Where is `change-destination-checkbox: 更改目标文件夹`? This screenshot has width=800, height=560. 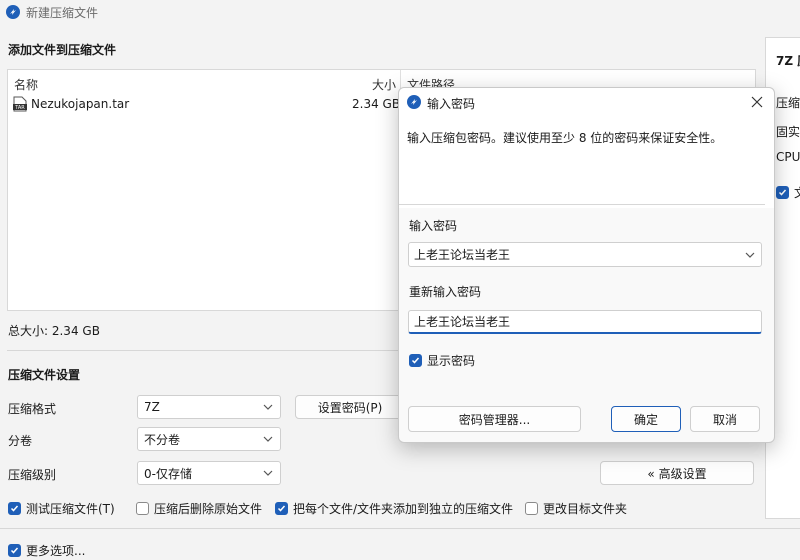
change-destination-checkbox: 更改目标文件夹 is located at coordinates (576, 508).